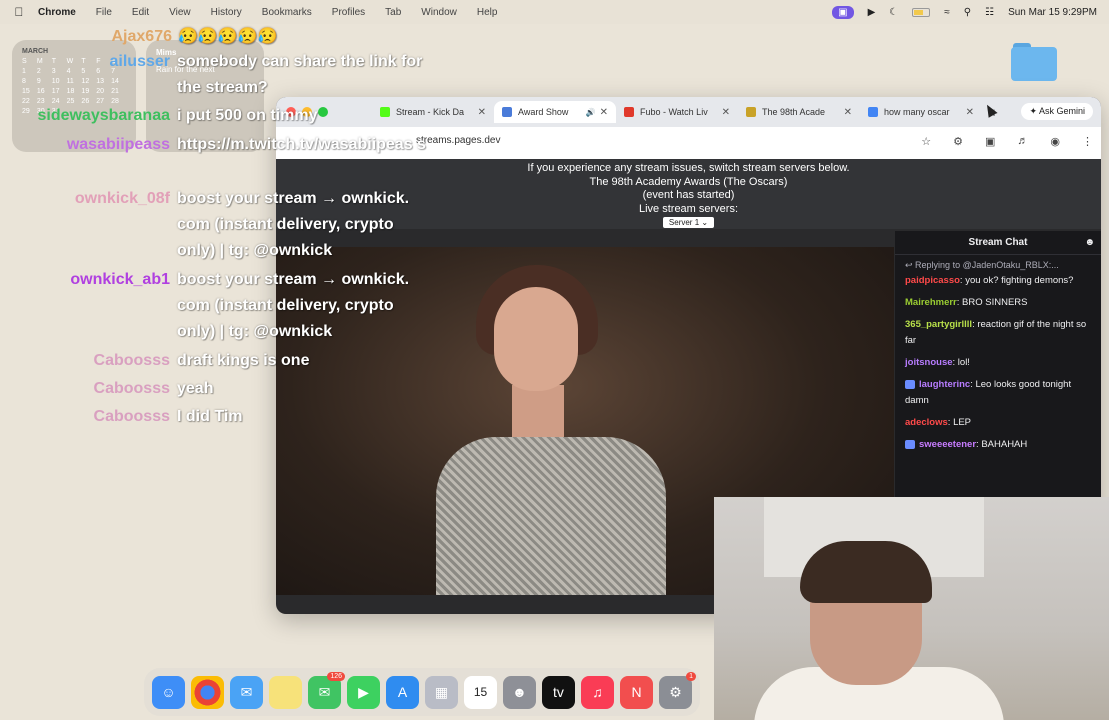 The image size is (1109, 720). What do you see at coordinates (629, 112) in the screenshot?
I see `fubo-icon` at bounding box center [629, 112].